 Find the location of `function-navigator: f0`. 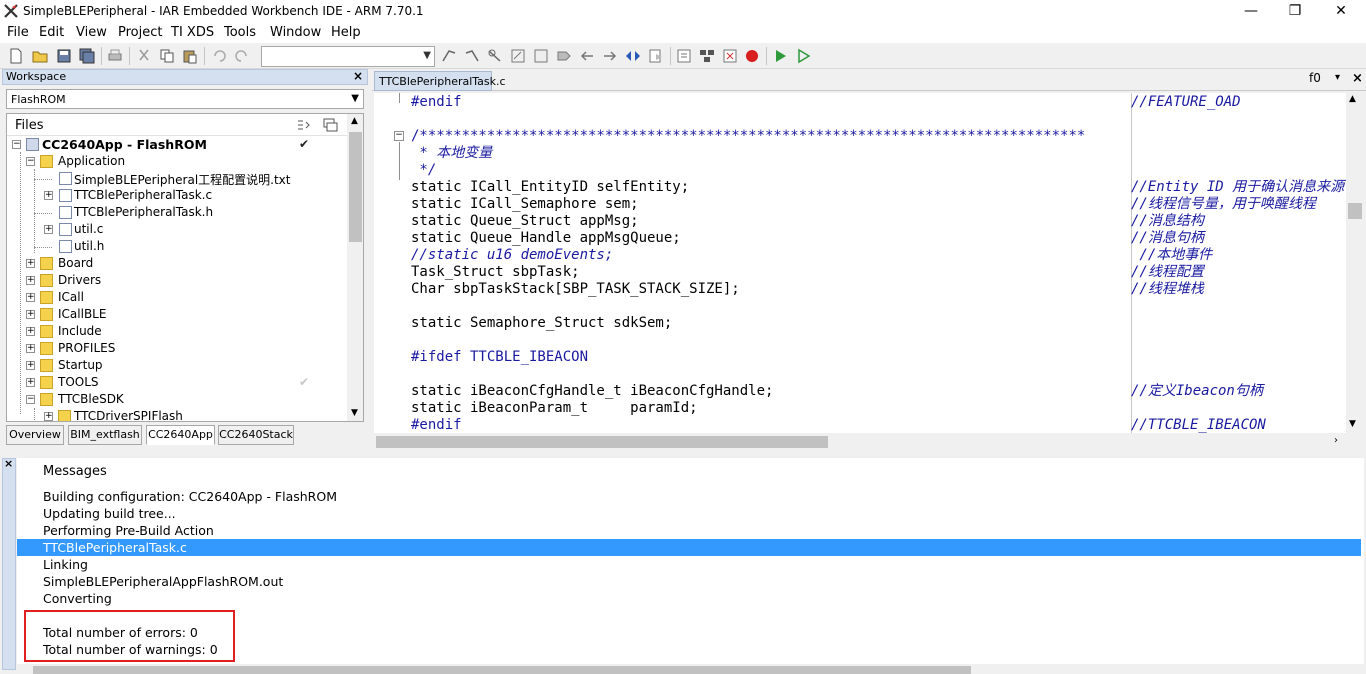

function-navigator: f0 is located at coordinates (1315, 78).